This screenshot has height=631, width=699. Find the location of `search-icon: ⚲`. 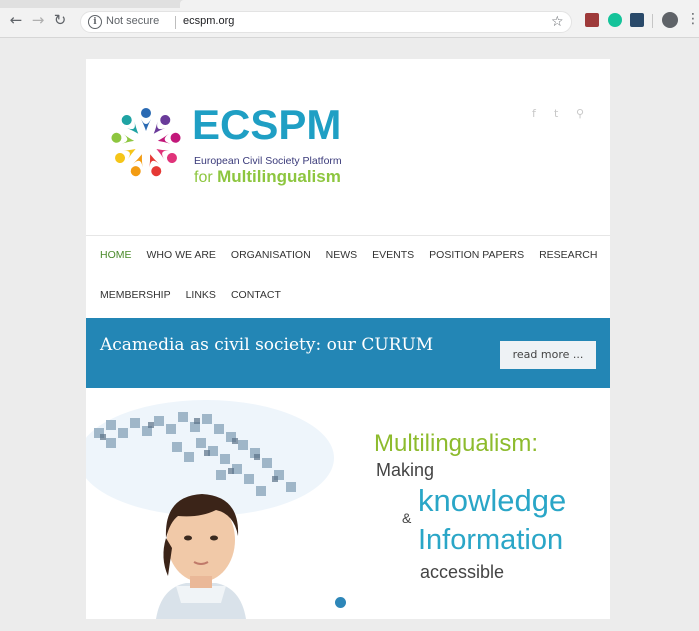

search-icon: ⚲ is located at coordinates (580, 113).